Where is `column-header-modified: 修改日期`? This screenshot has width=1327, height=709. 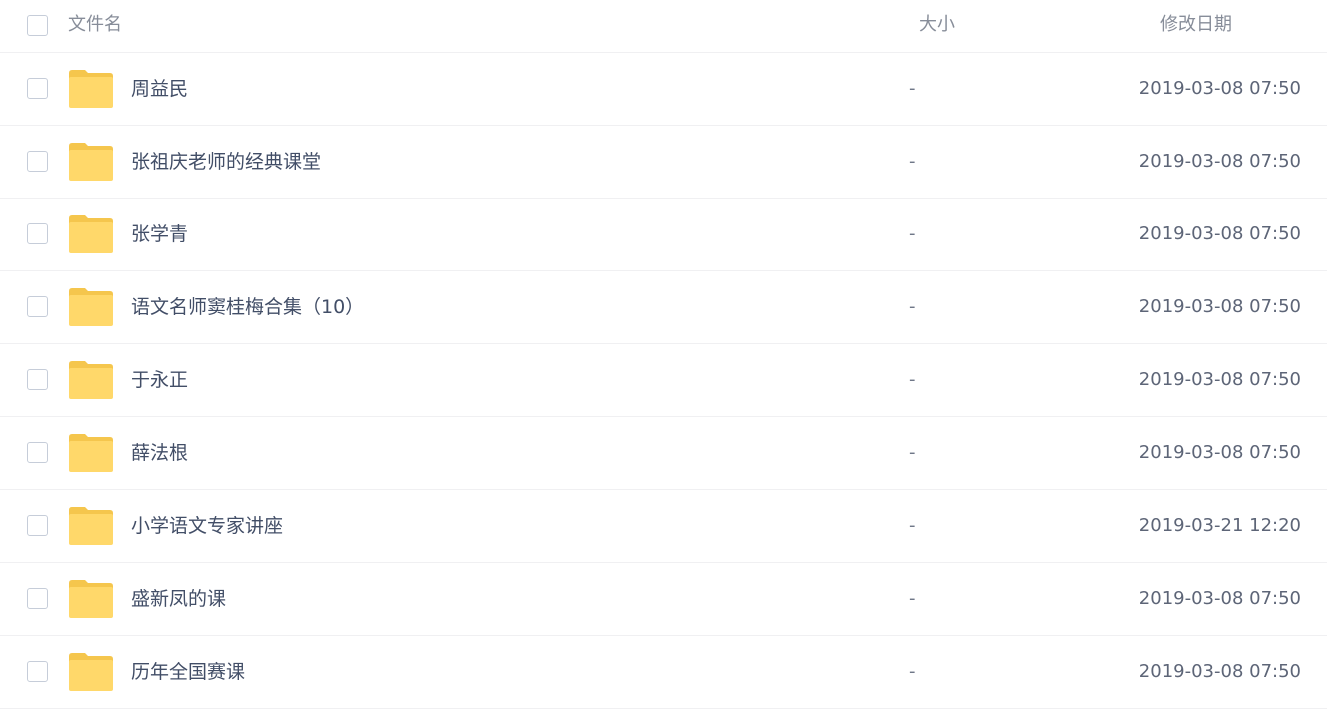
column-header-modified: 修改日期 is located at coordinates (1196, 25).